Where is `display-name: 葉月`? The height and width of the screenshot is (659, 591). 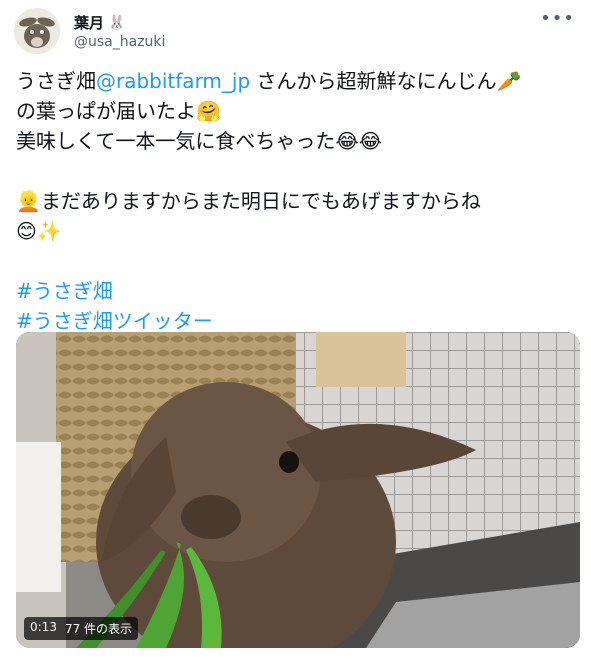 display-name: 葉月 is located at coordinates (89, 22).